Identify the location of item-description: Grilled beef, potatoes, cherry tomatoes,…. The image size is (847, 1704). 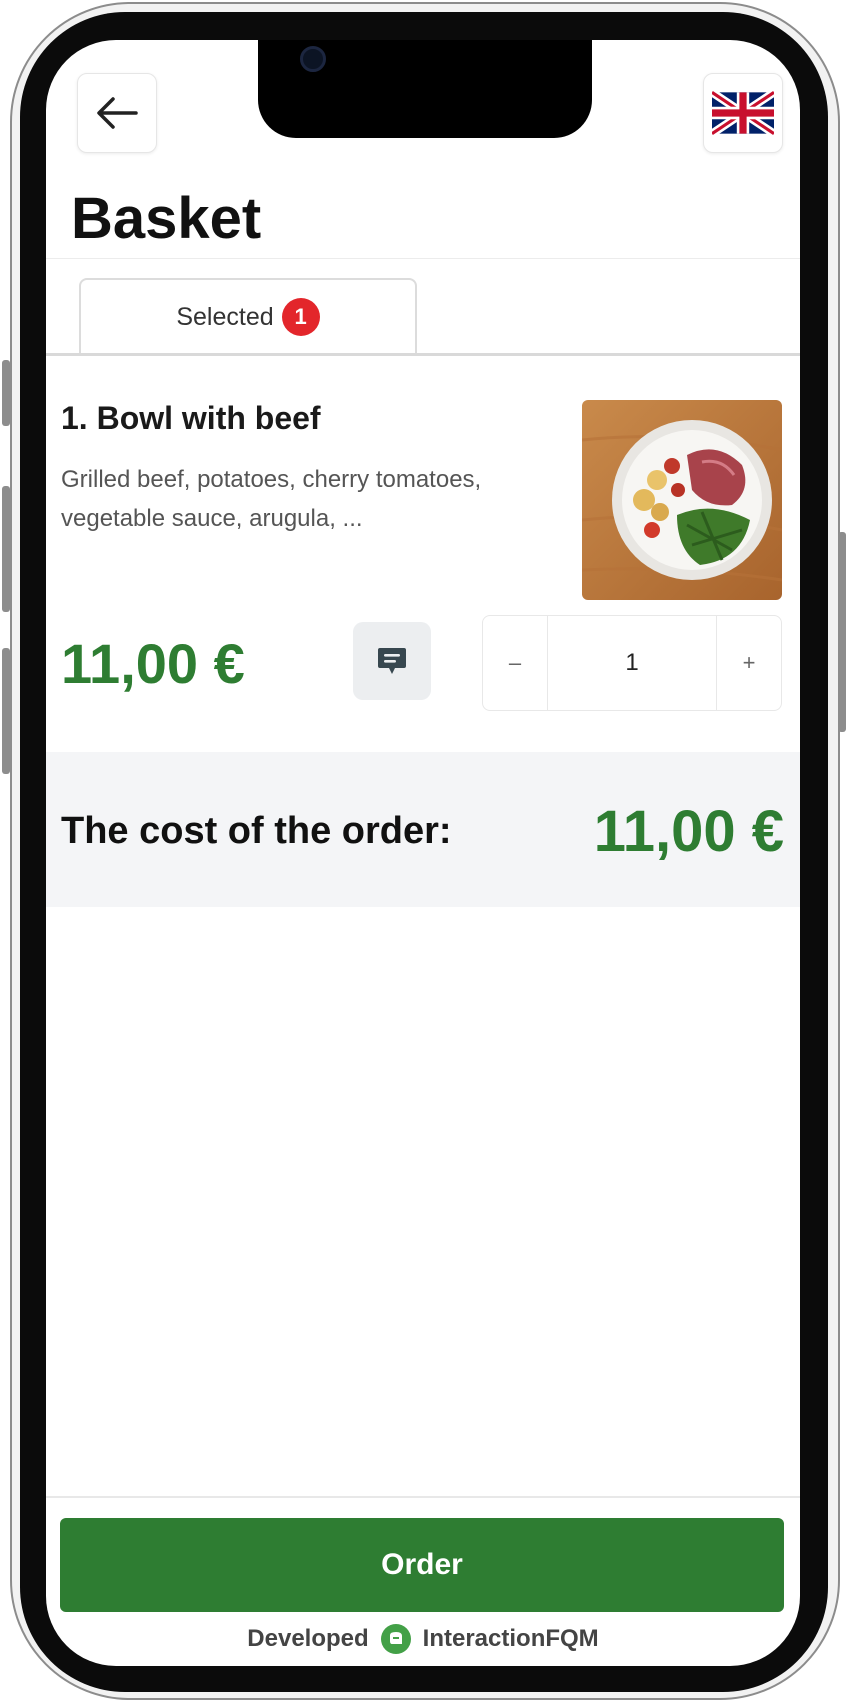
(296, 499).